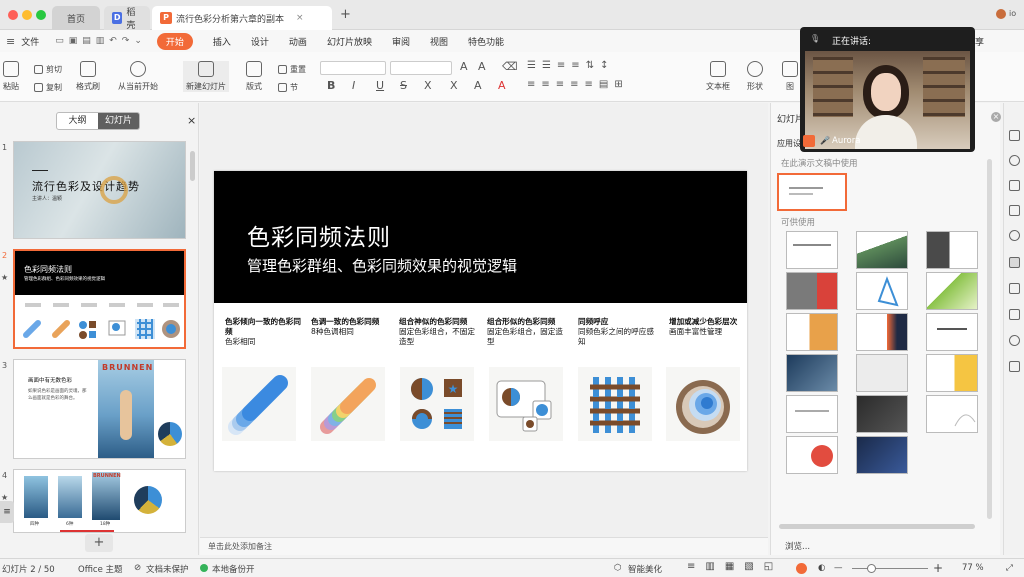 This screenshot has width=1024, height=577. Describe the element at coordinates (790, 76) in the screenshot. I see `picture-button: 图` at that location.